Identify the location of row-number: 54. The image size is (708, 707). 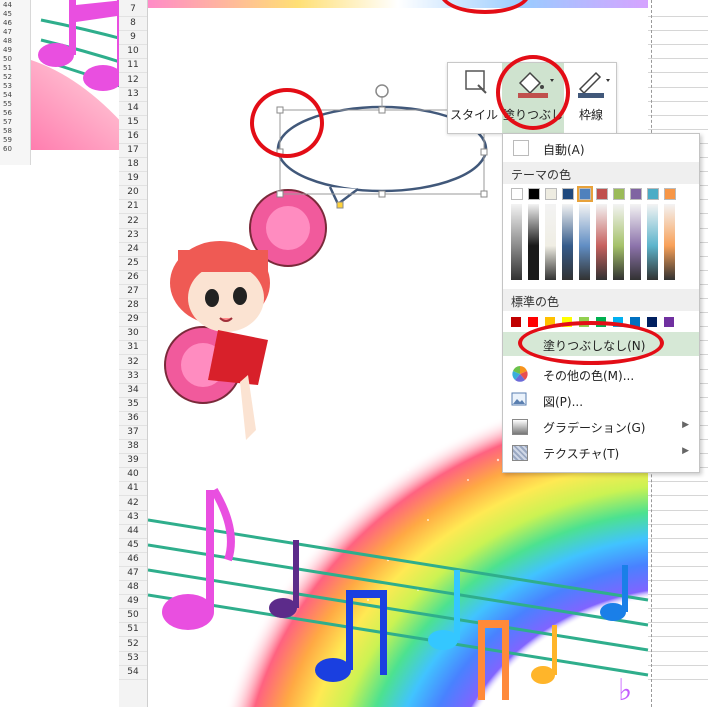
(133, 672).